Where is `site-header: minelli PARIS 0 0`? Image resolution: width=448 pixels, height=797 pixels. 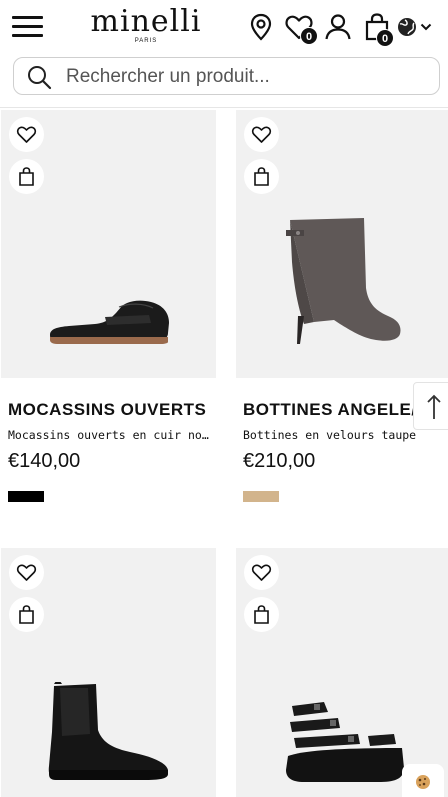 site-header: minelli PARIS 0 0 is located at coordinates (224, 54).